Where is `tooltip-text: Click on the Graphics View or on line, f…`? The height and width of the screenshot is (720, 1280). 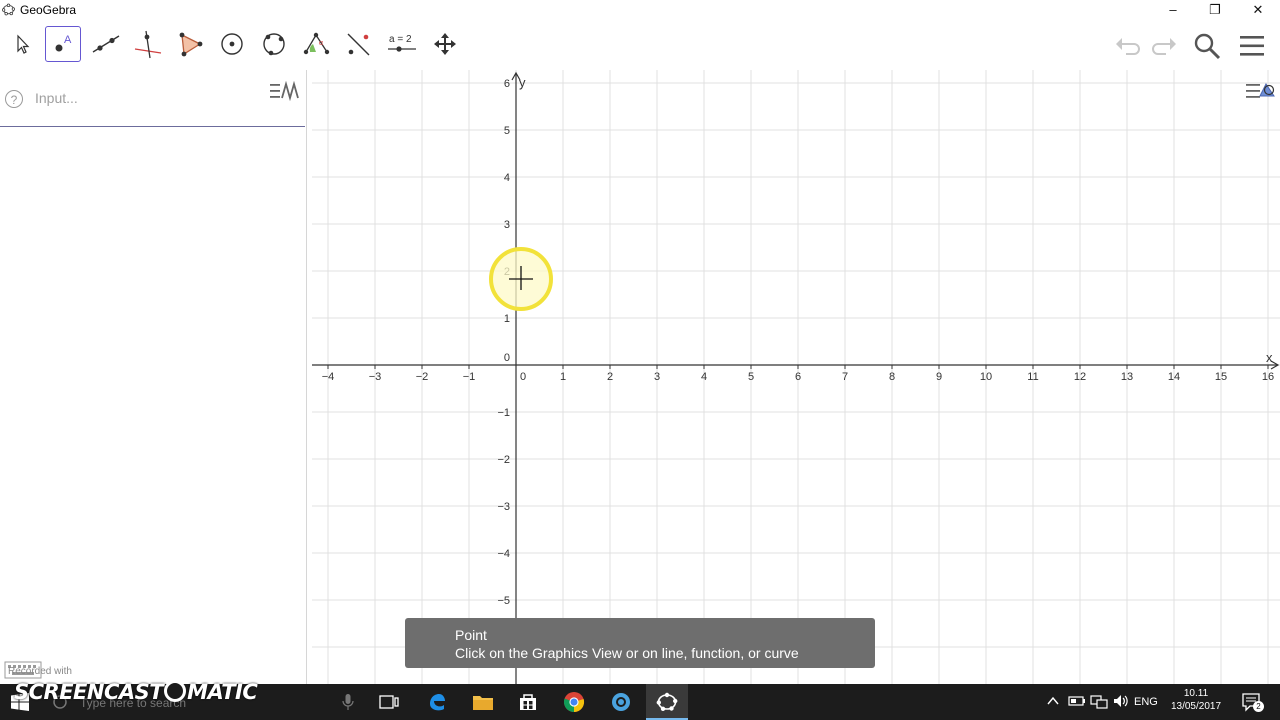 tooltip-text: Click on the Graphics View or on line, f… is located at coordinates (627, 653).